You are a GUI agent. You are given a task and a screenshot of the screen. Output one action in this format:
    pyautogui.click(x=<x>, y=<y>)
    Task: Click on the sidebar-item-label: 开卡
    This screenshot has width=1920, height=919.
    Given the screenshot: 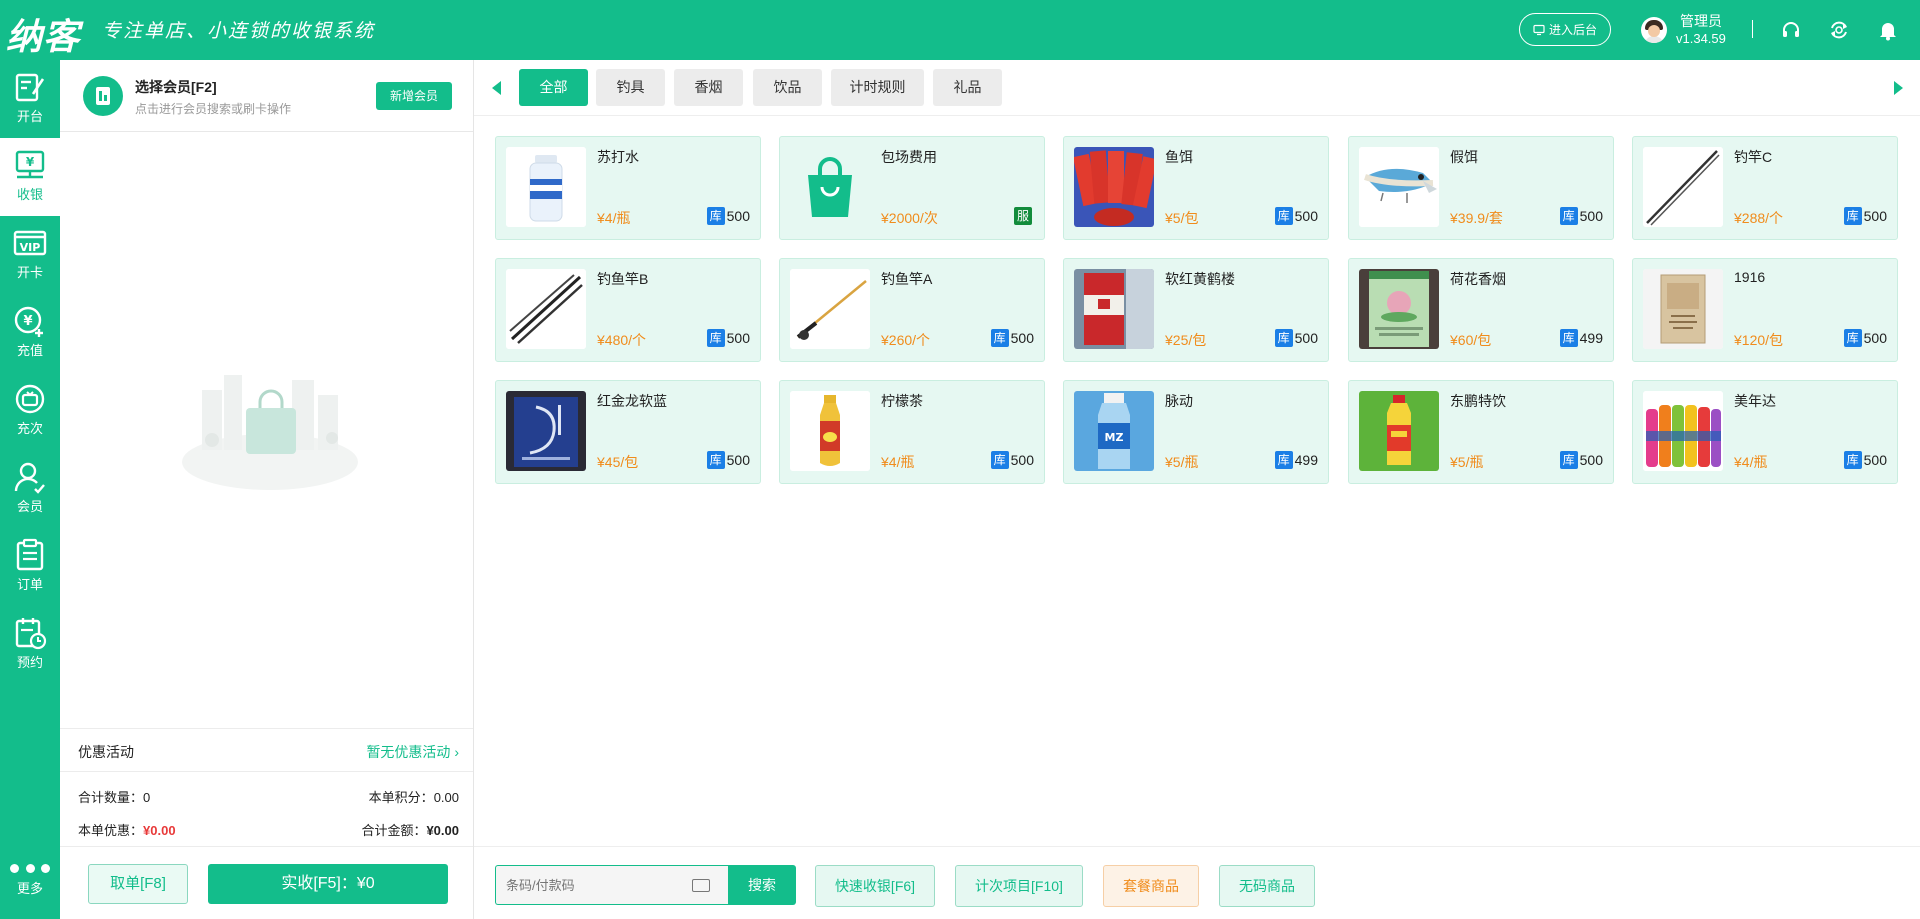 What is the action you would take?
    pyautogui.click(x=29, y=272)
    